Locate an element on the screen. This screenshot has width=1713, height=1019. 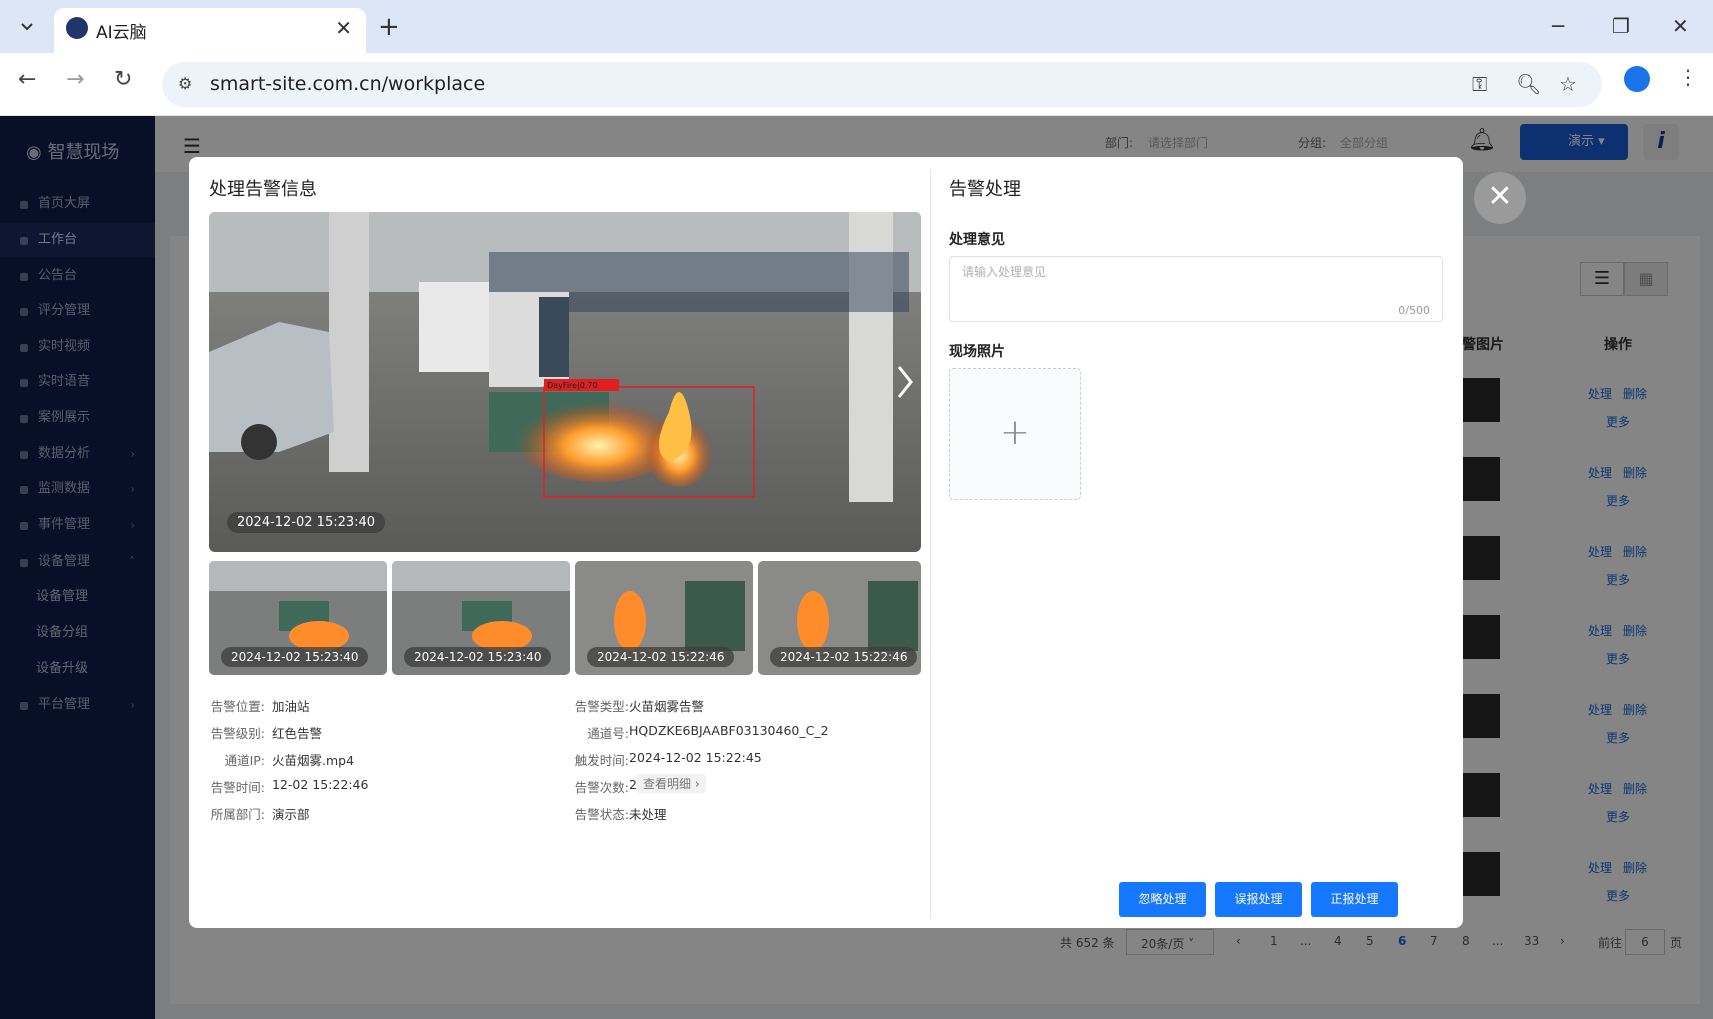
restore-icon: ❐ is located at coordinates (1621, 26).